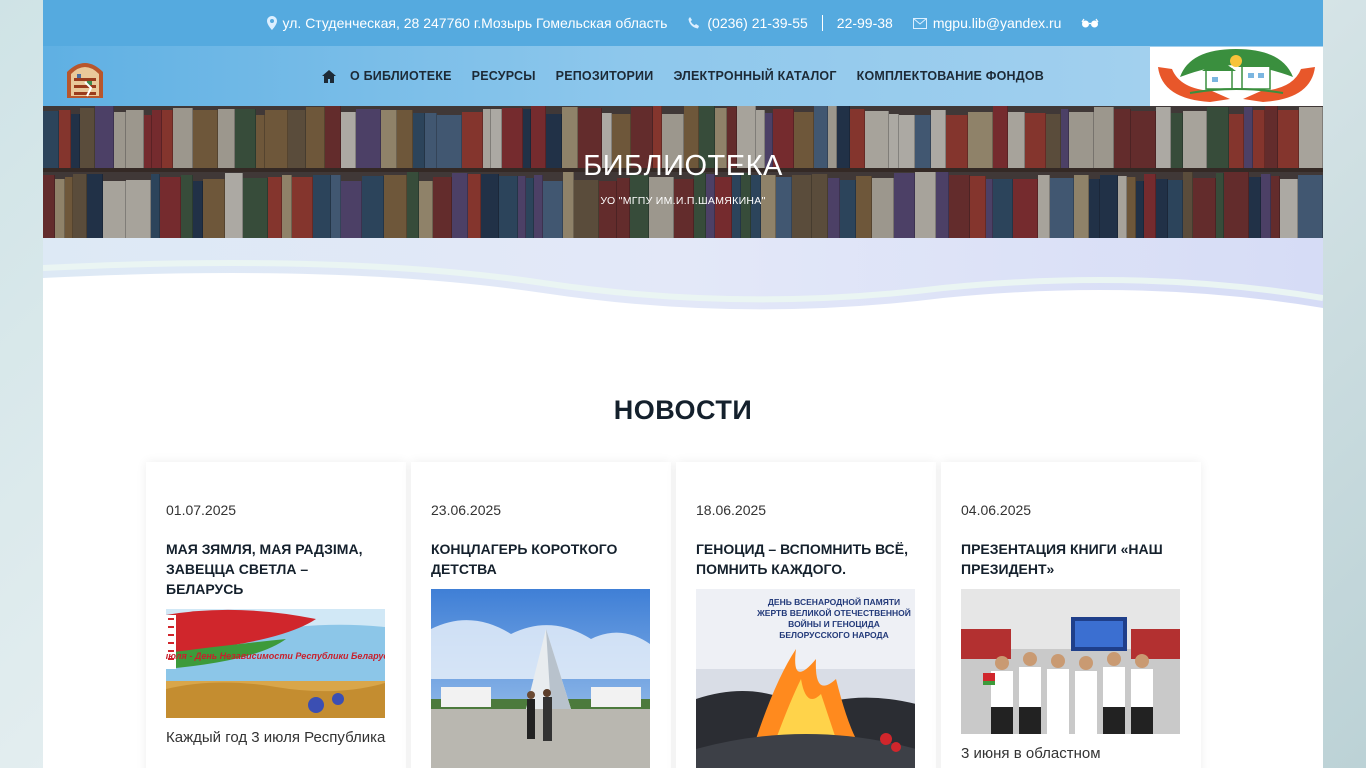 The width and height of the screenshot is (1366, 768). I want to click on accessibility-glasses-icon, so click(1090, 23).